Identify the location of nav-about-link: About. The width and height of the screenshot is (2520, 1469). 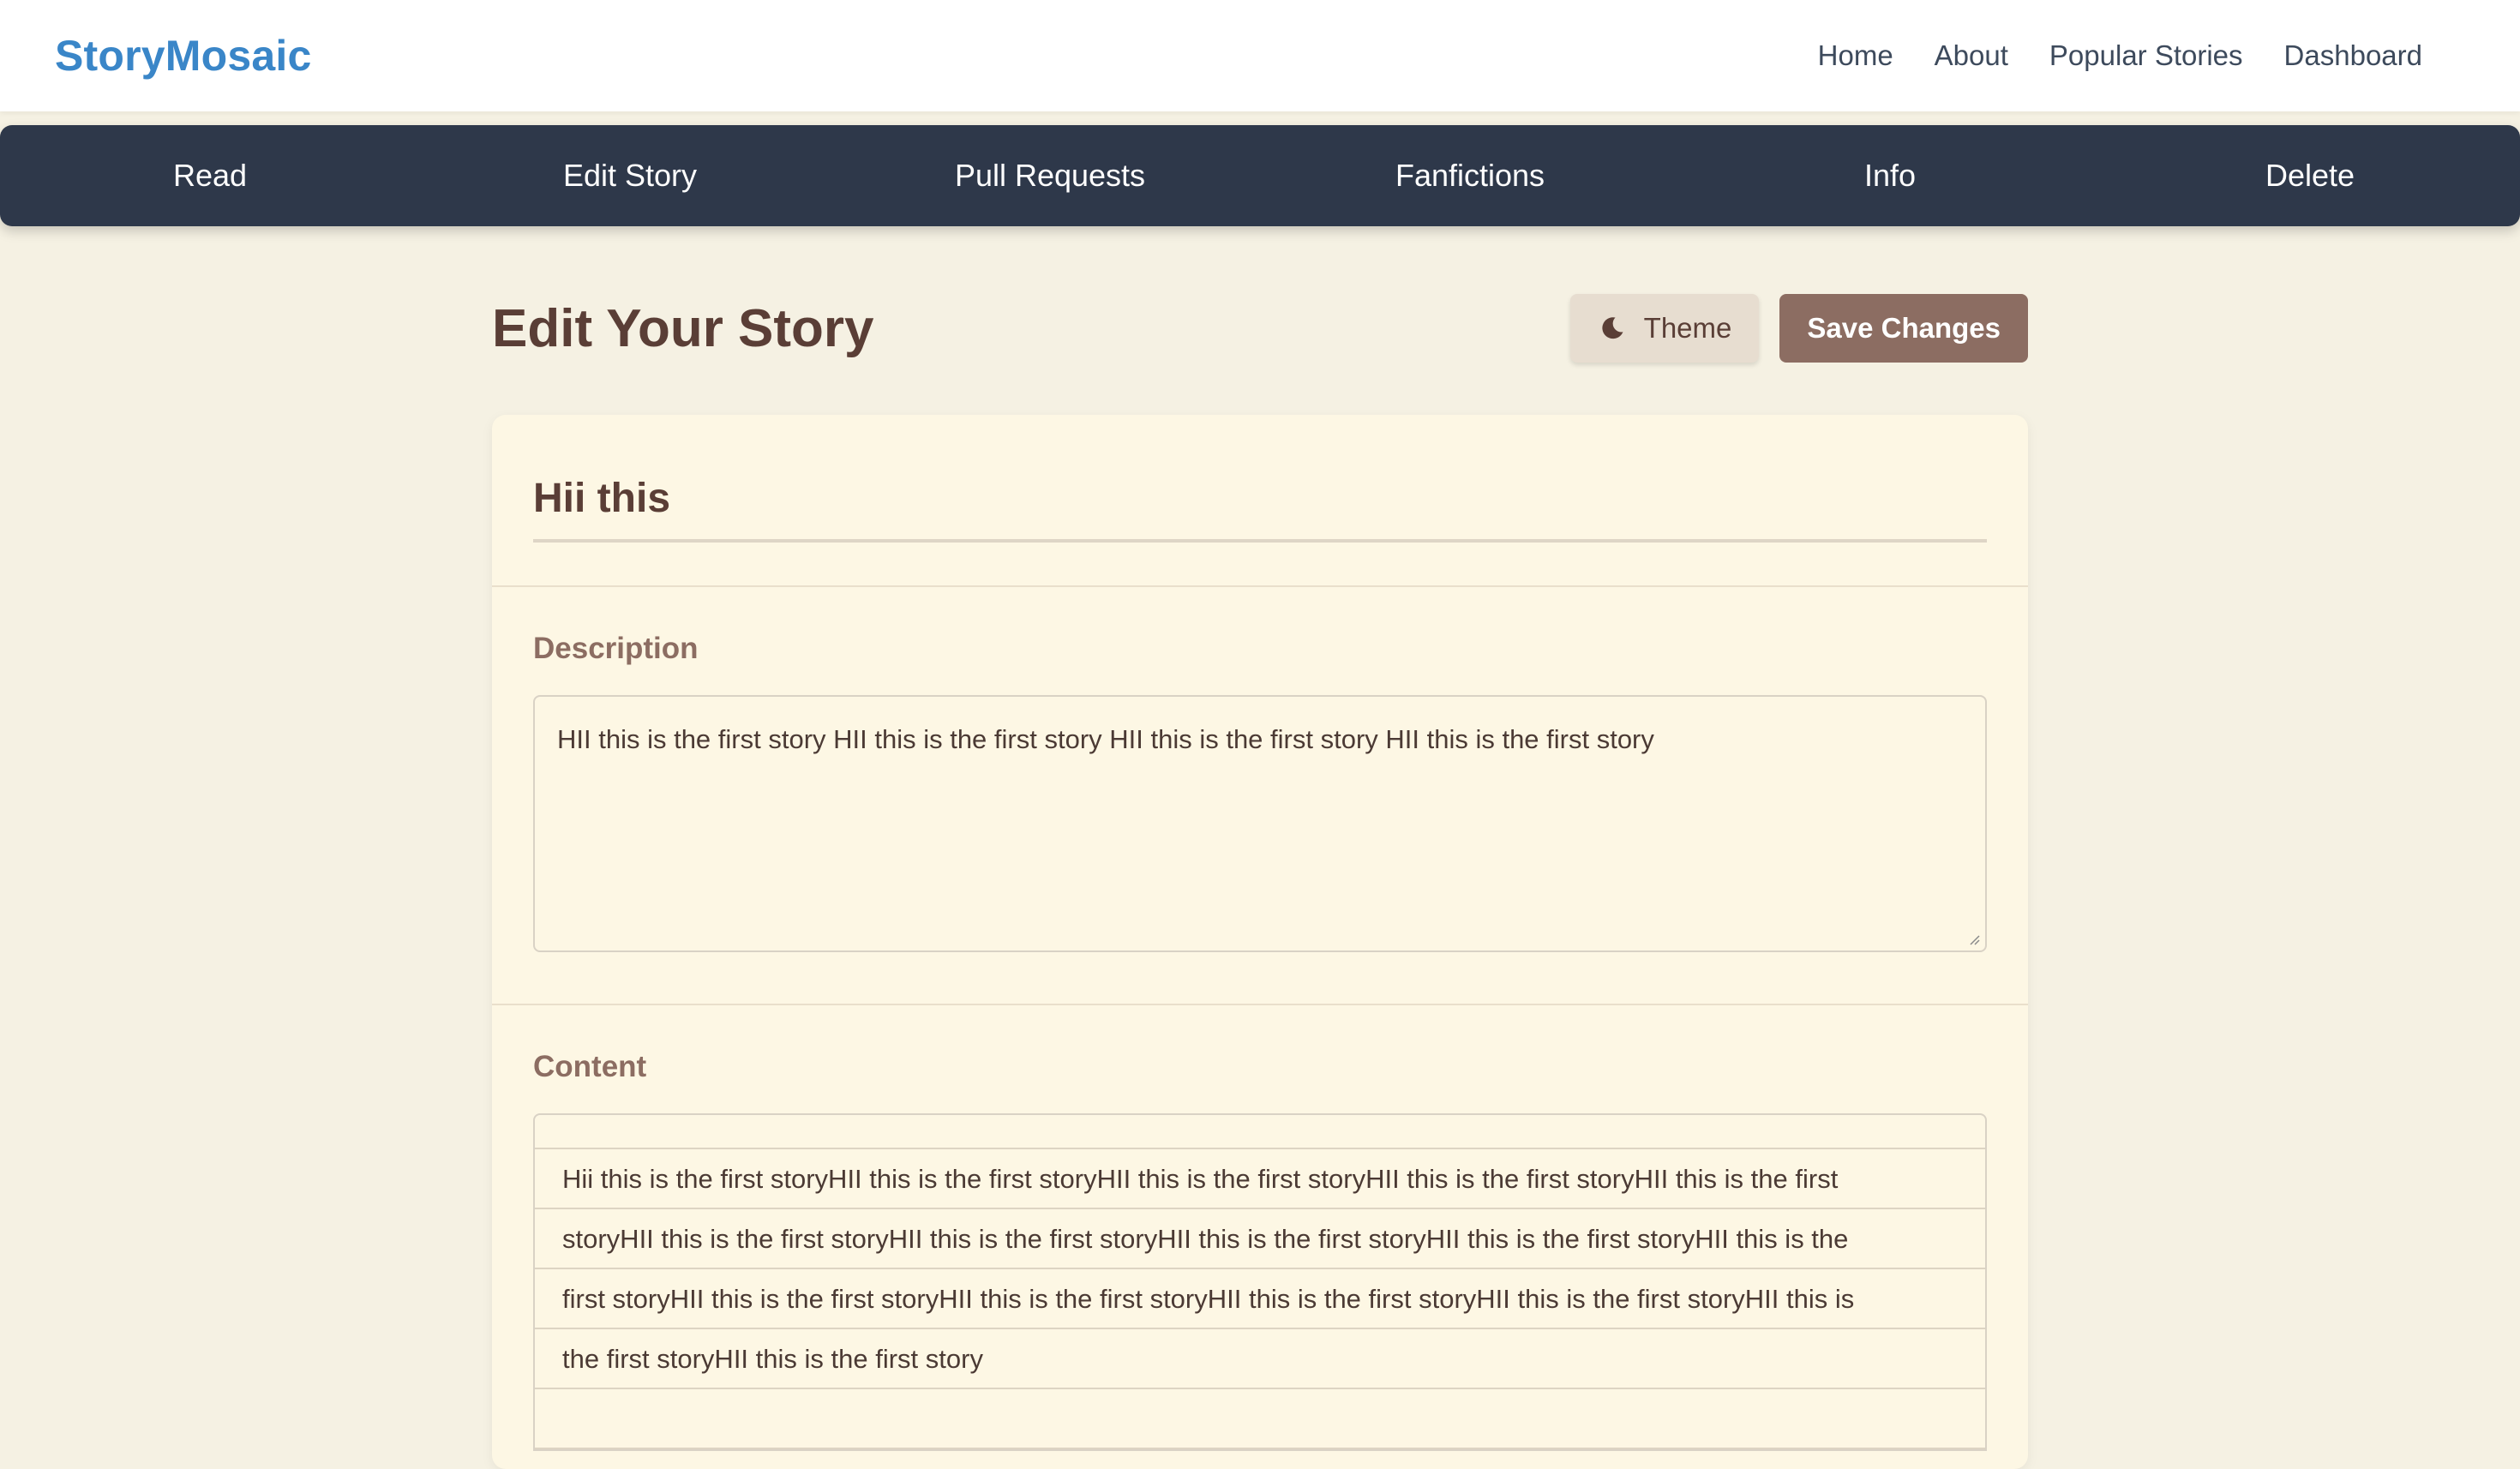
(1971, 55).